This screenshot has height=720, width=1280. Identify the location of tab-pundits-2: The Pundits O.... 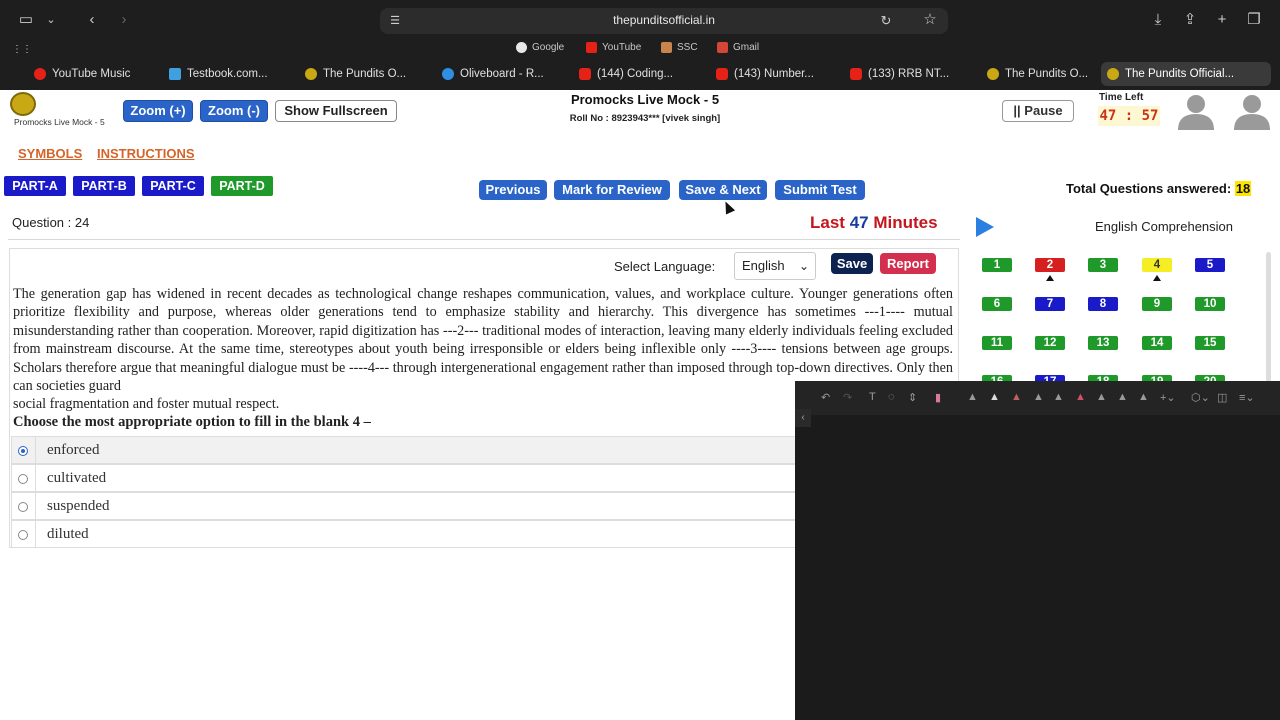
(1040, 74).